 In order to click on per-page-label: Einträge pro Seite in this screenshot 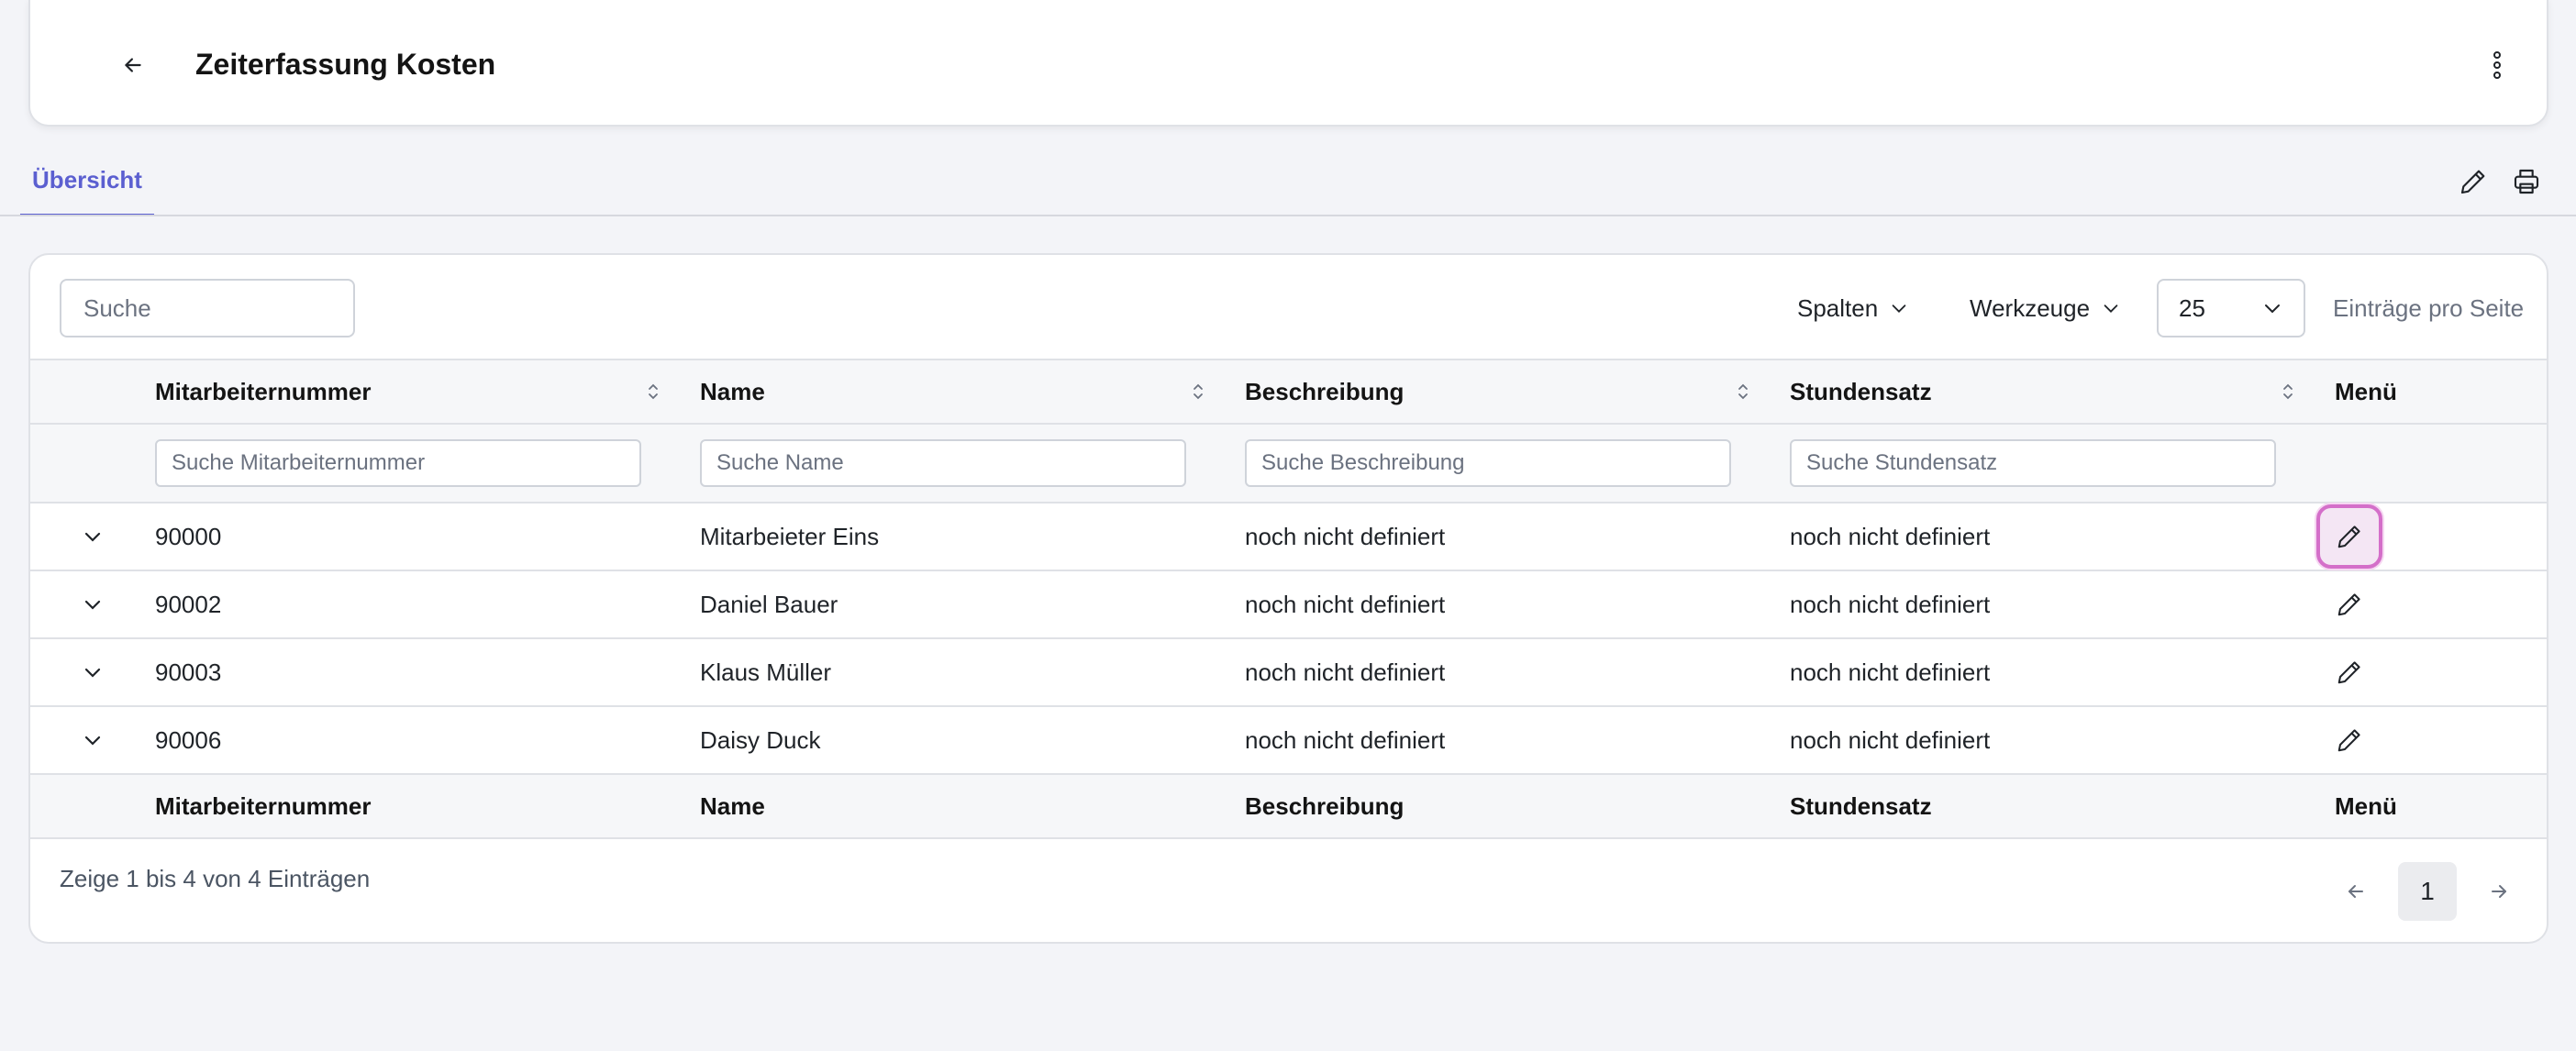, I will do `click(2429, 308)`.